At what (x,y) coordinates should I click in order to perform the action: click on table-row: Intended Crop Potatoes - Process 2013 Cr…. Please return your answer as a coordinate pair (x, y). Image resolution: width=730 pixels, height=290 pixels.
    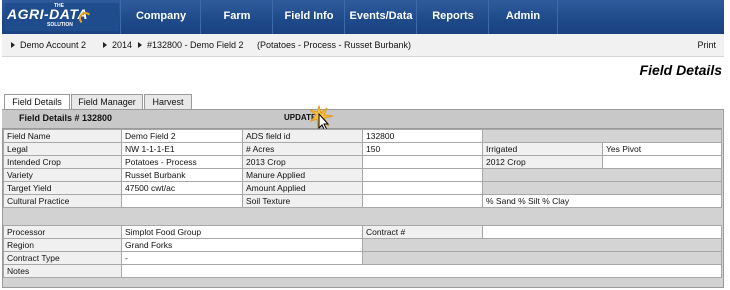
    Looking at the image, I should click on (362, 162).